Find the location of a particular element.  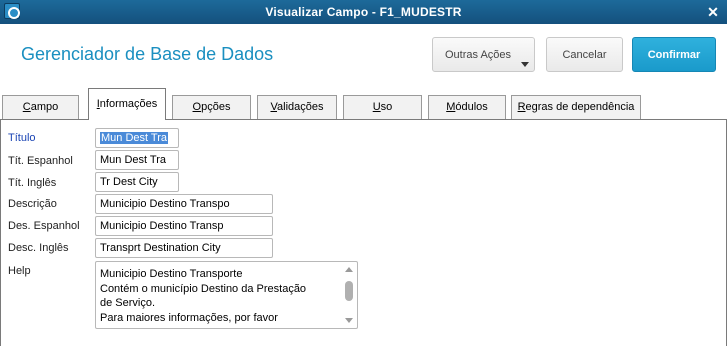

confirm-button: Confirmar is located at coordinates (674, 54).